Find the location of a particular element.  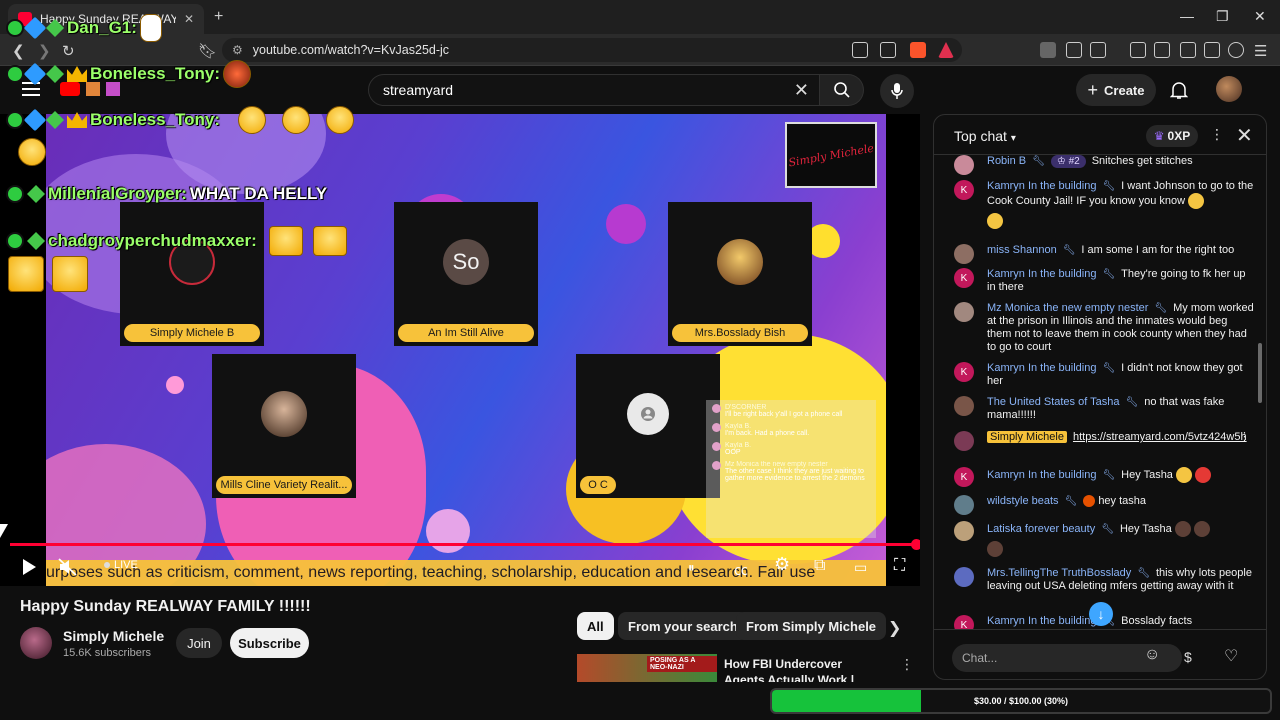

raised-hand-emoji-icon is located at coordinates (1182, 529).